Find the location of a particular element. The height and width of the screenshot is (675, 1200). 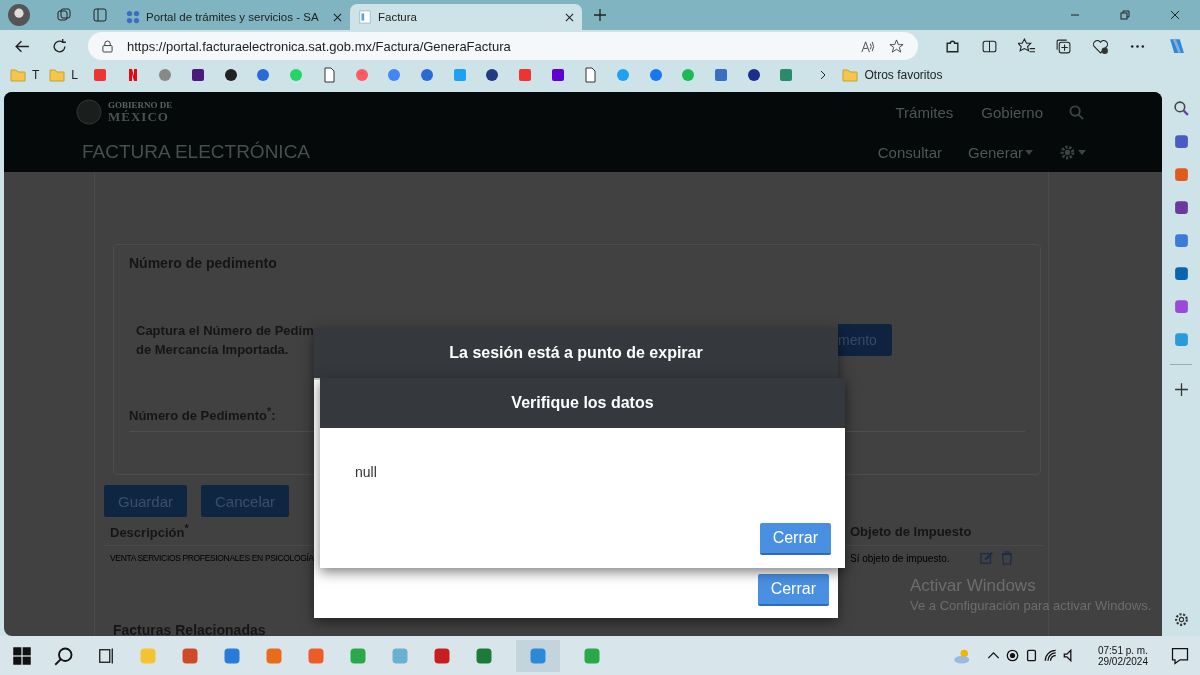

bookmark-folder: L is located at coordinates (64, 75).